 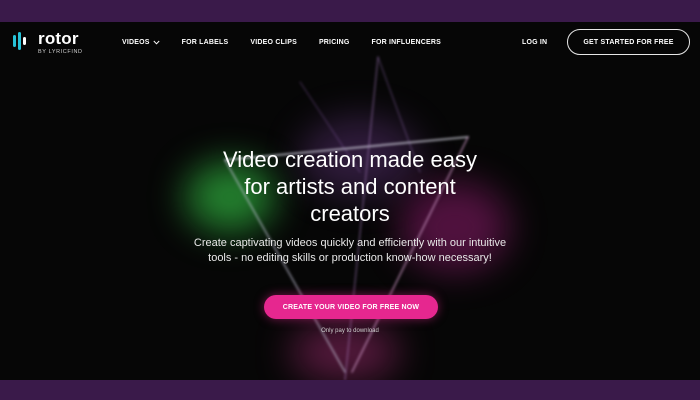 I want to click on logo-subtitle: BY LYRICFIND, so click(x=60, y=52).